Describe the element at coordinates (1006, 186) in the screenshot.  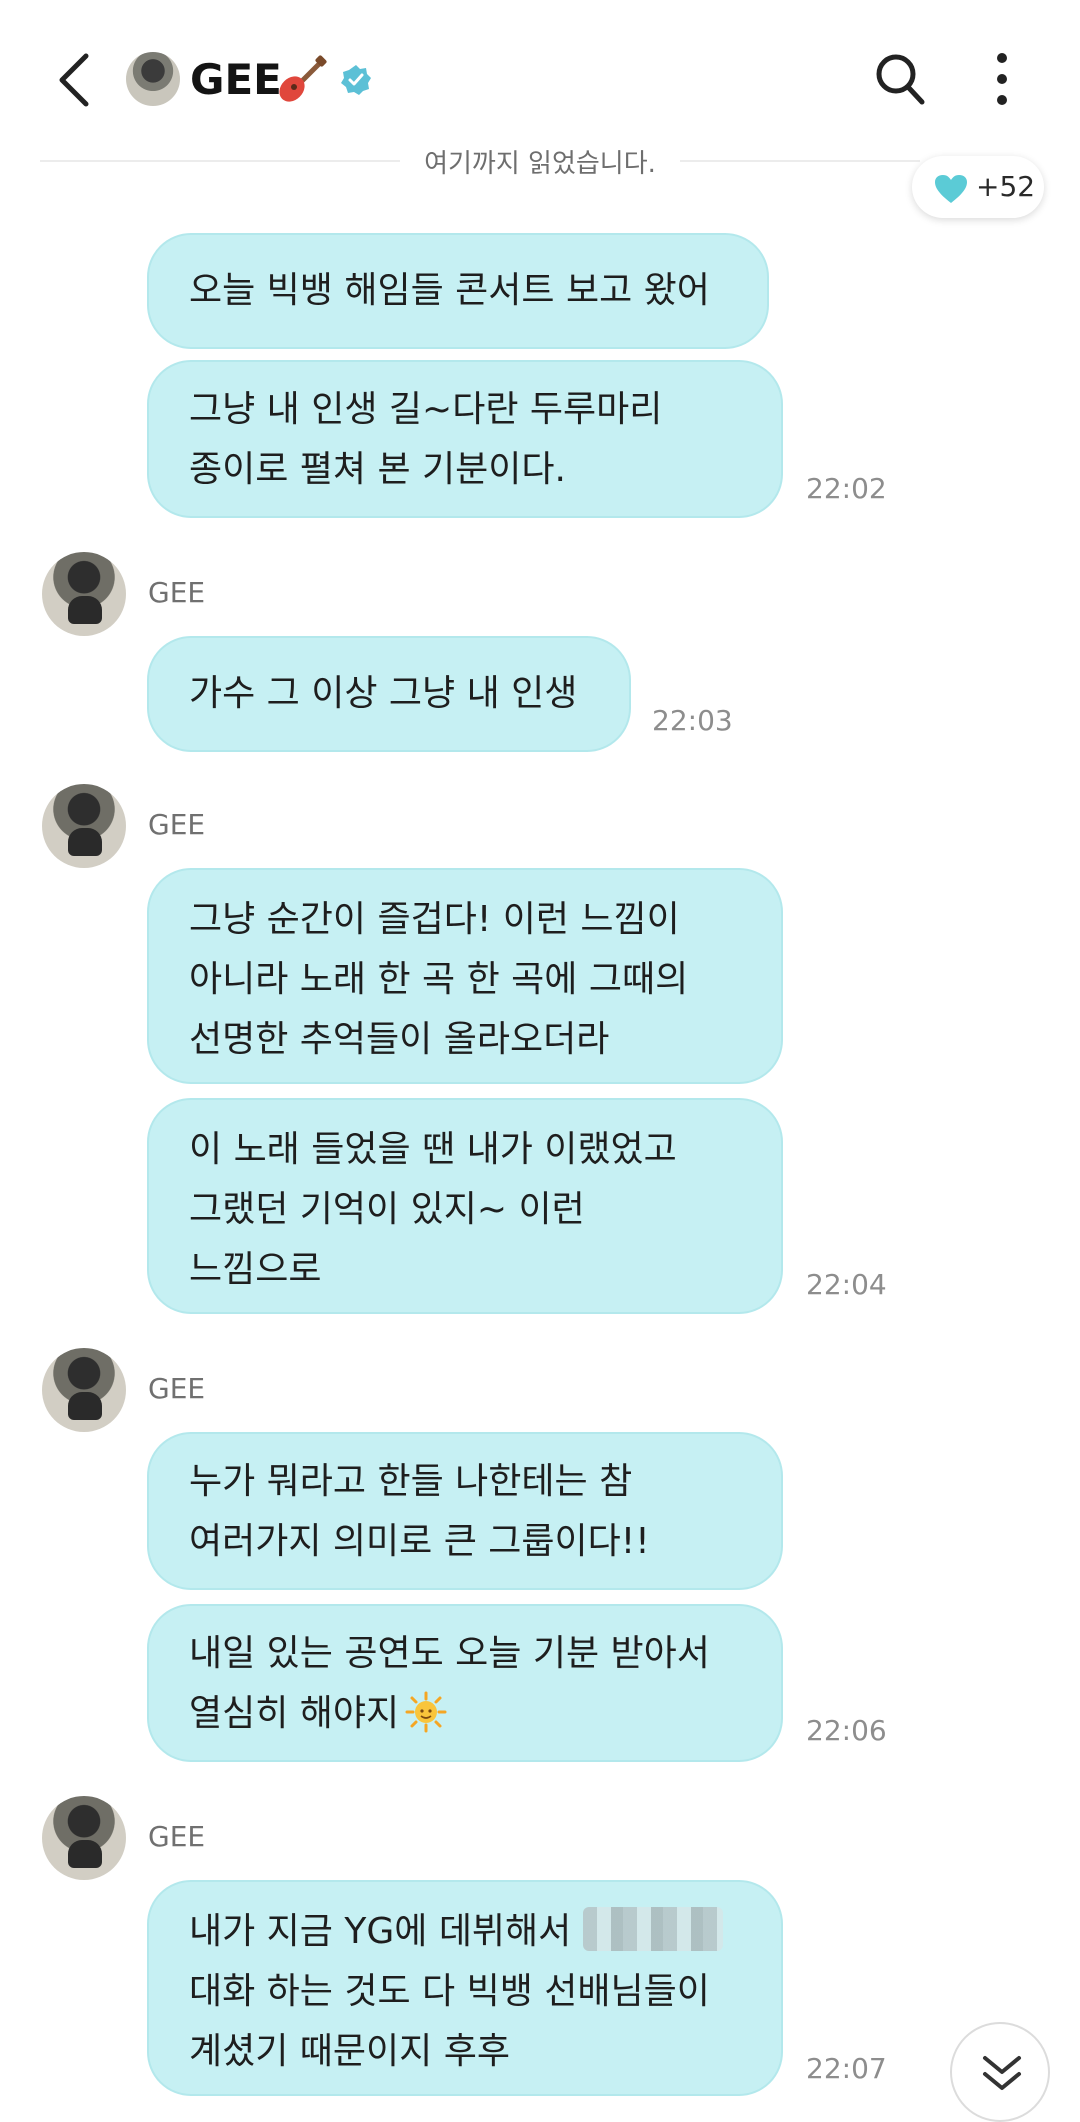
I see `likes-count: +52` at that location.